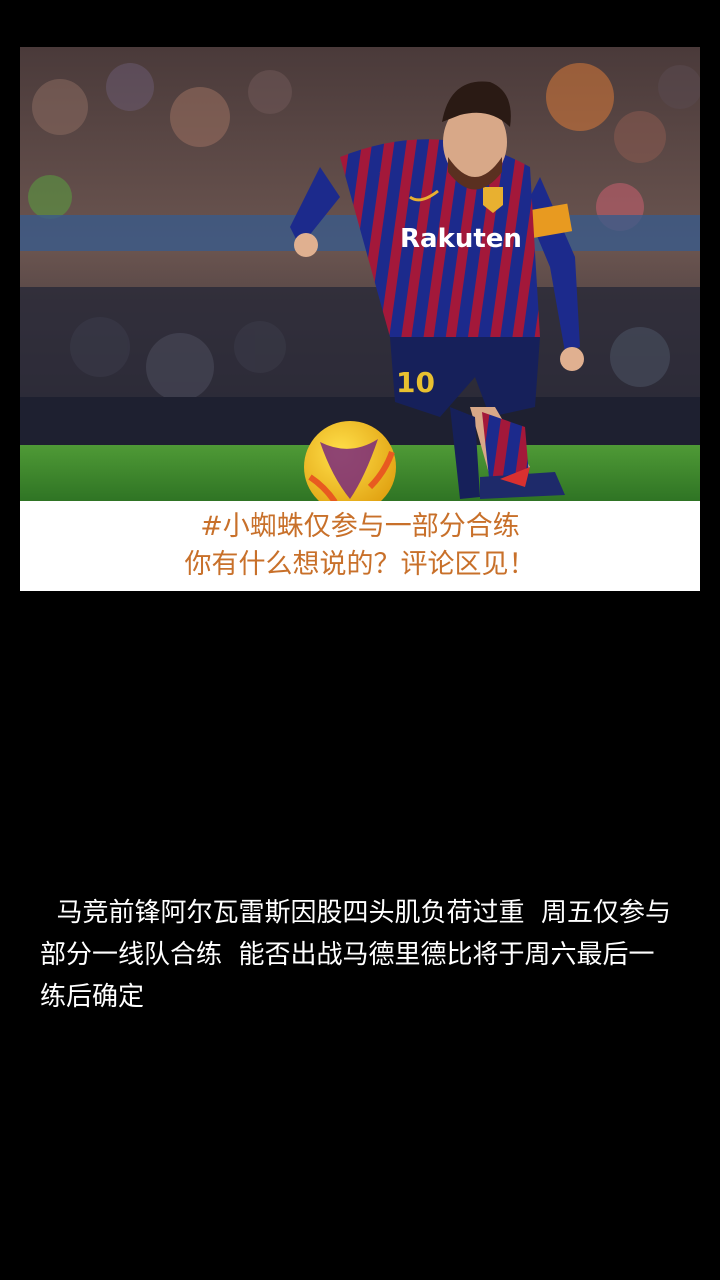 This screenshot has height=1280, width=720. Describe the element at coordinates (360, 527) in the screenshot. I see `caption-line-hashtag: #小蜘蛛仅参与一部分合练` at that location.